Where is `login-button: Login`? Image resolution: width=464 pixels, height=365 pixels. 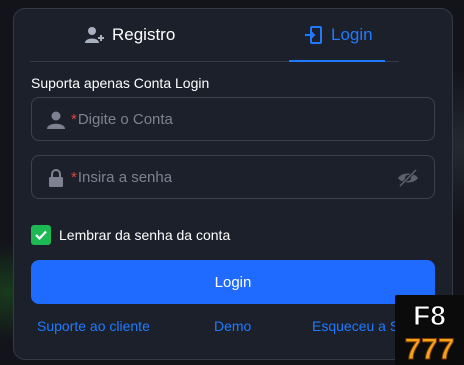 login-button: Login is located at coordinates (233, 282).